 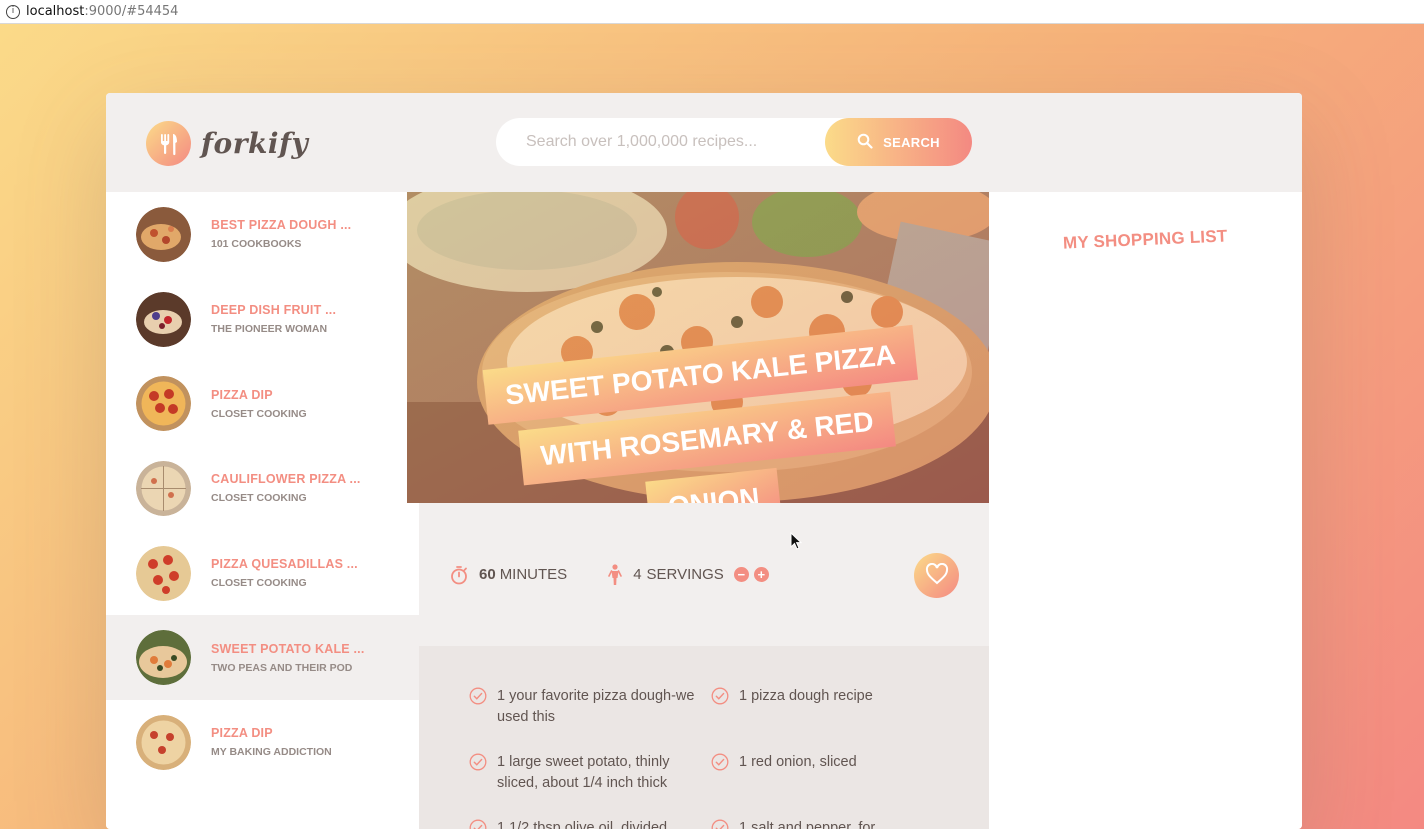 What do you see at coordinates (796, 542) in the screenshot?
I see `mouse-cursor-icon` at bounding box center [796, 542].